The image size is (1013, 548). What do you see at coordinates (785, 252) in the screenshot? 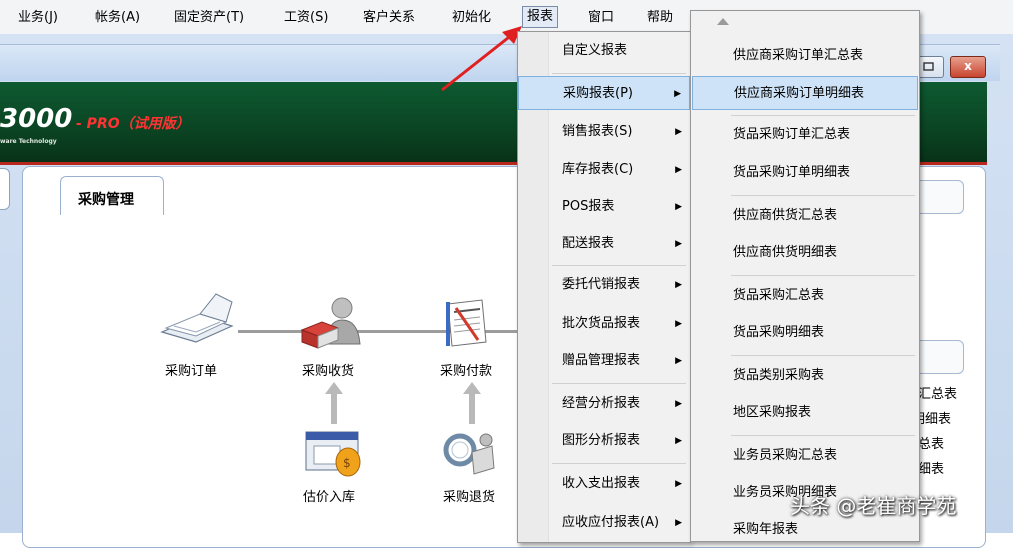
I see `submenu-item-label: 供应商供货明细表` at bounding box center [785, 252].